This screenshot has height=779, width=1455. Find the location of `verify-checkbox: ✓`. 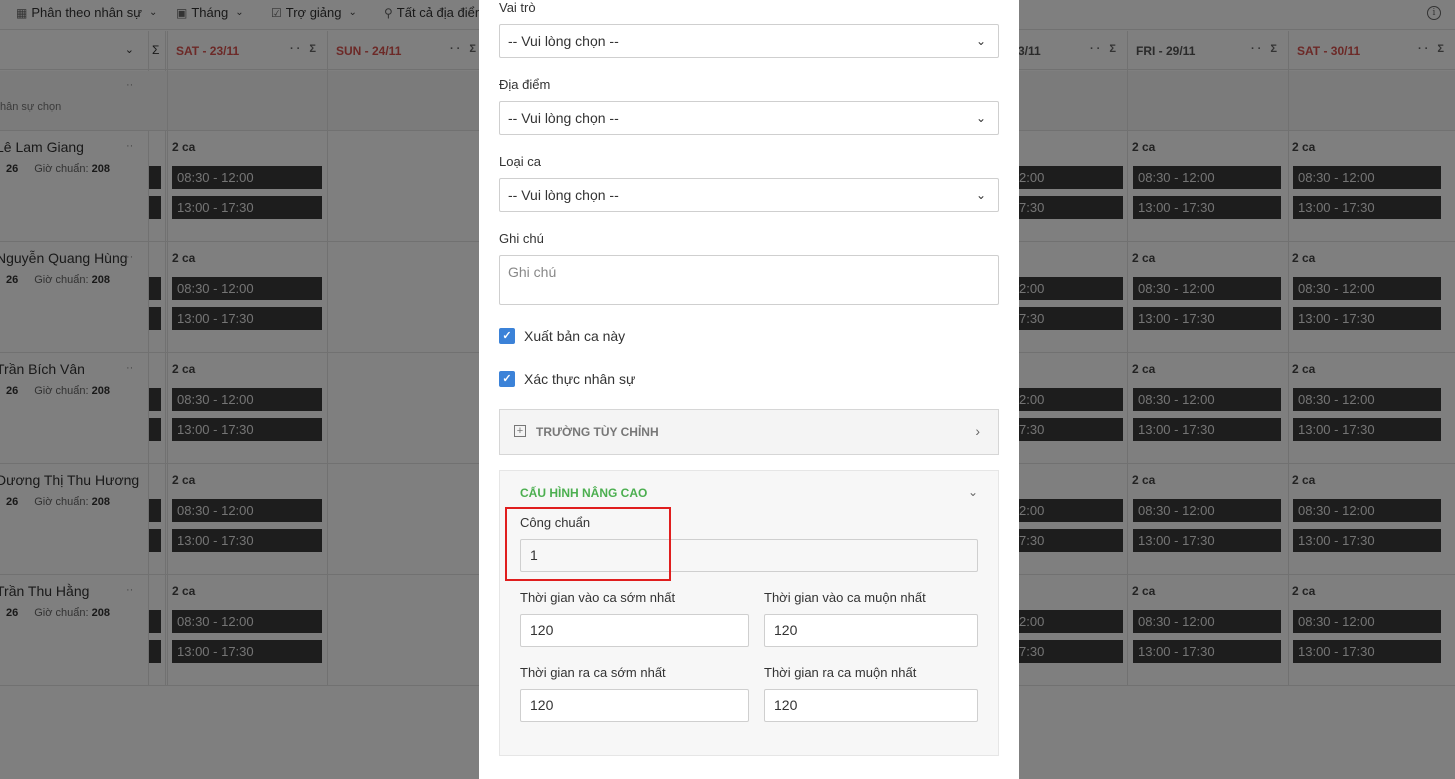

verify-checkbox: ✓ is located at coordinates (507, 379).